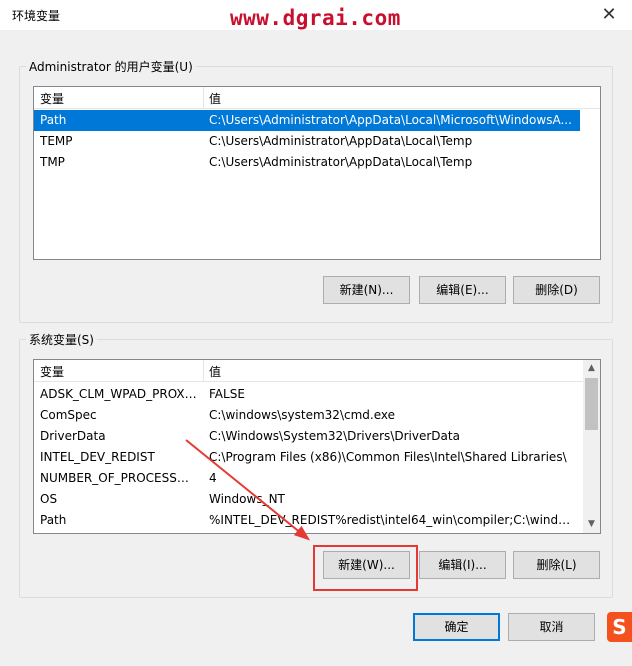 Image resolution: width=632 pixels, height=666 pixels. I want to click on logo-icon: S, so click(619, 627).